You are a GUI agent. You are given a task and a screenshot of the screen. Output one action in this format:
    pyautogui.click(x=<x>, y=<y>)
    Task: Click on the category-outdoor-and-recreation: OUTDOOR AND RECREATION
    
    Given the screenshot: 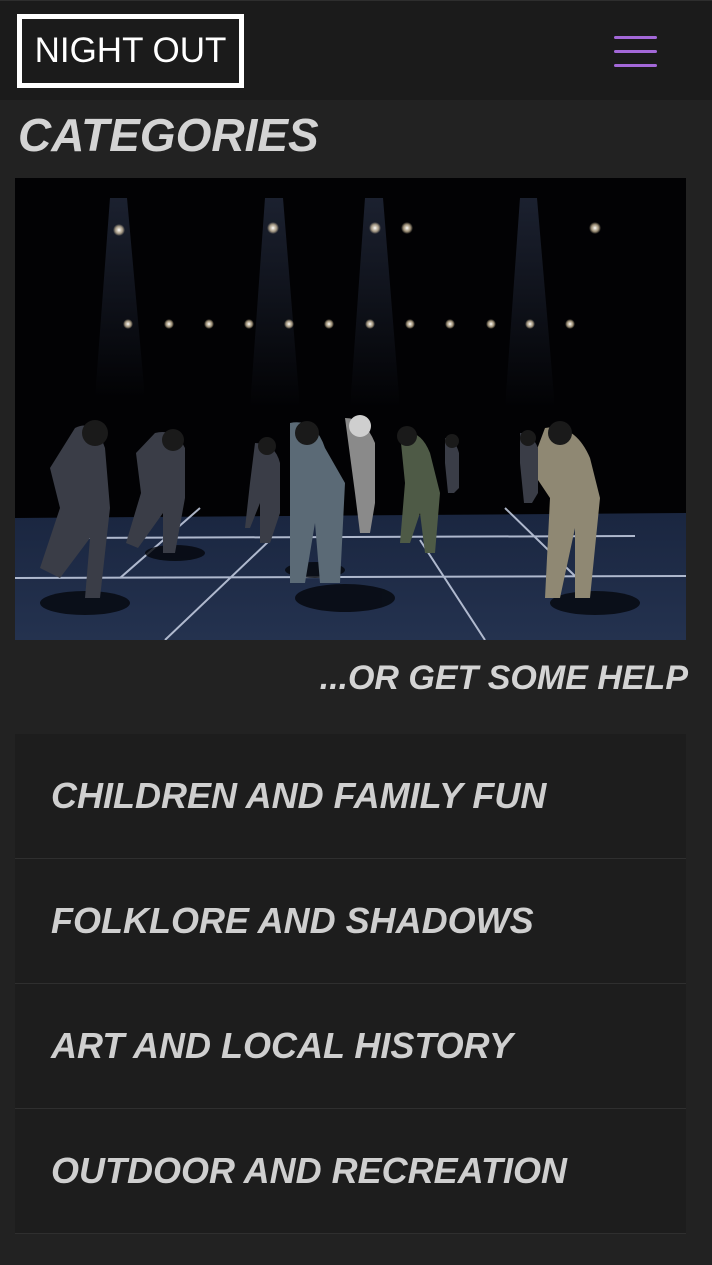 What is the action you would take?
    pyautogui.click(x=350, y=1171)
    